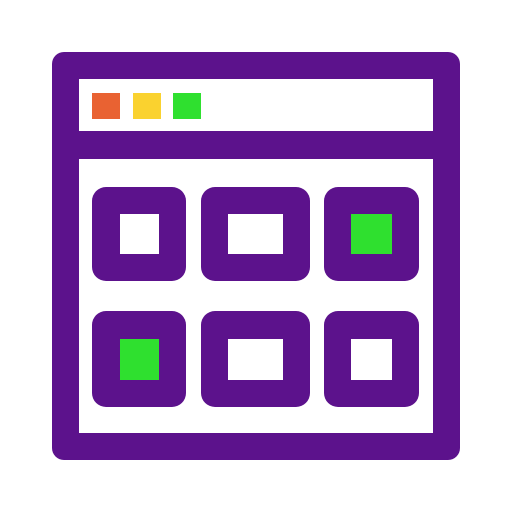 This screenshot has width=512, height=512. I want to click on yellow-dot, so click(147, 106).